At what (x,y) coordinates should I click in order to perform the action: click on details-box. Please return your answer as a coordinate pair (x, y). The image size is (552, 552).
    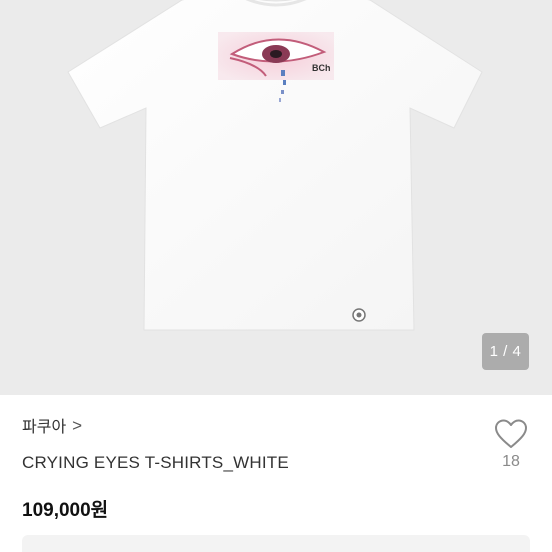
    Looking at the image, I should click on (276, 543).